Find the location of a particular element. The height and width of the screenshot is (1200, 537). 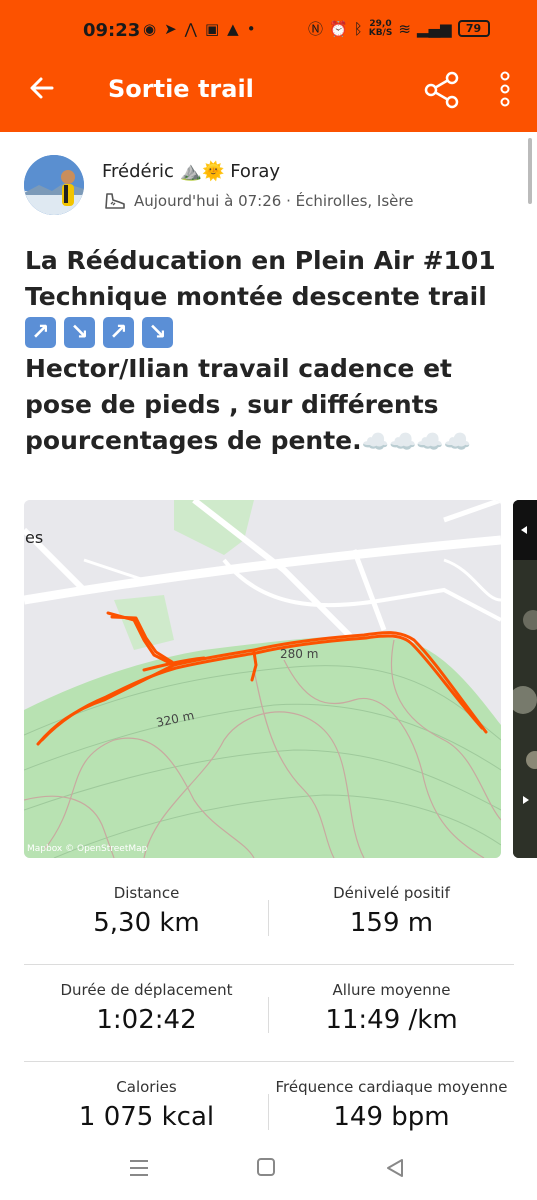

home-button is located at coordinates (266, 1167).